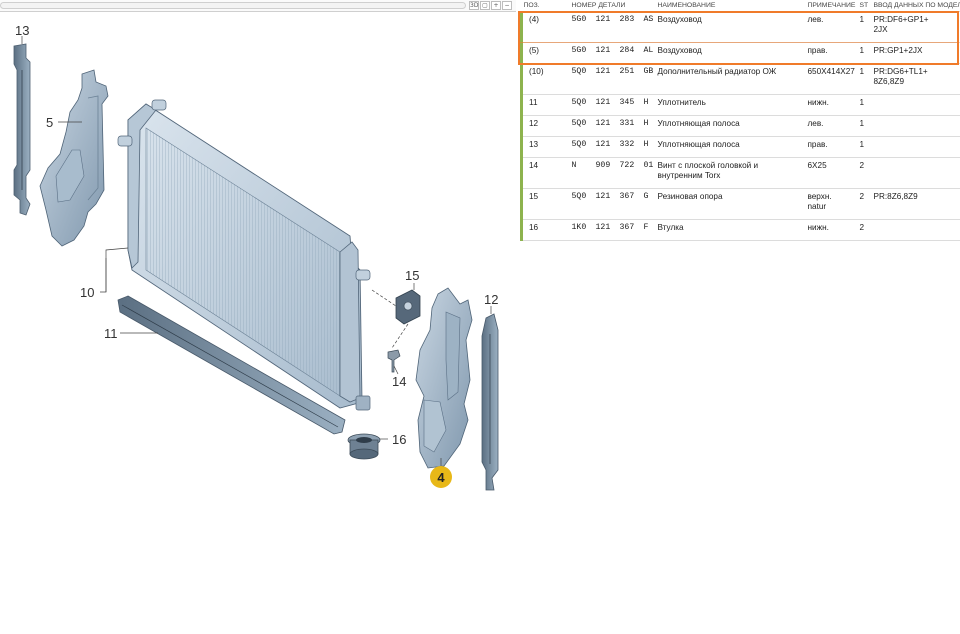  Describe the element at coordinates (632, 145) in the screenshot. I see `part-number-segment: 332` at that location.